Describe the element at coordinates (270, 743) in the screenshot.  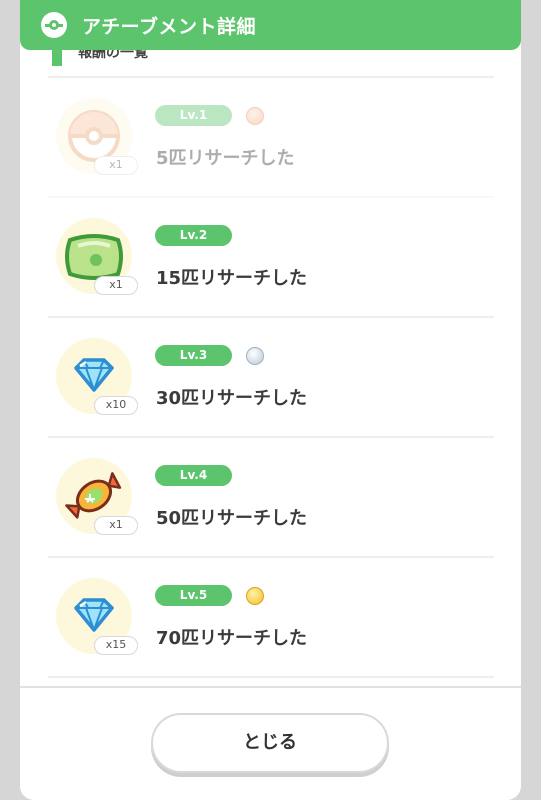
I see `close-button: とじる` at that location.